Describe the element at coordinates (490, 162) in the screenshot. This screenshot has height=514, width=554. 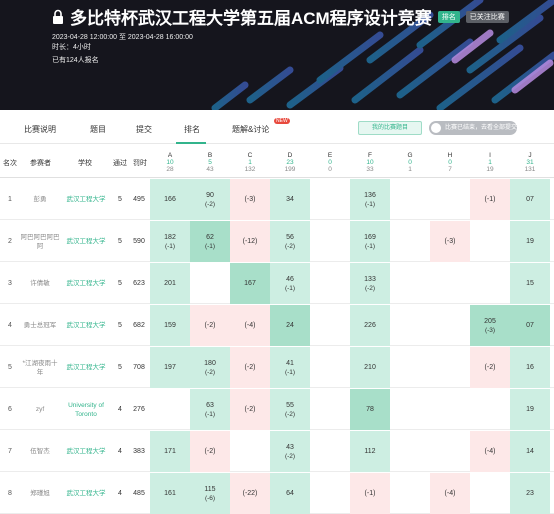
I see `problem-header-i: I 1 19` at that location.